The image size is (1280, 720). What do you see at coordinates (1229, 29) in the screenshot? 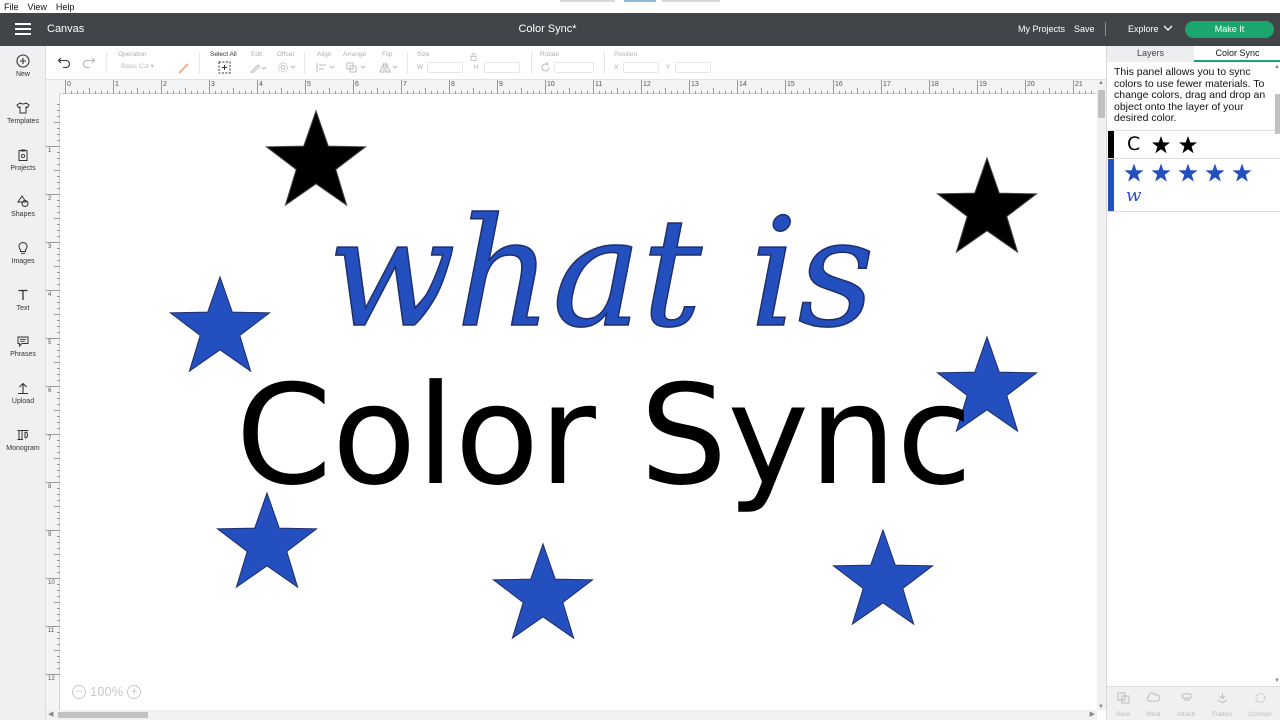
I see `make-it-button: Make It` at bounding box center [1229, 29].